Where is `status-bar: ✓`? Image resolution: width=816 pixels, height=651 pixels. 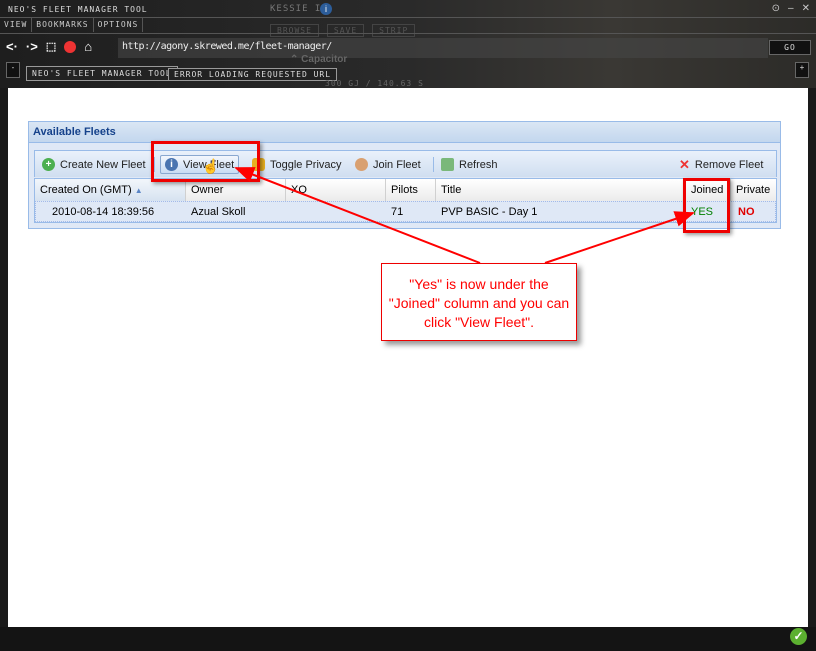 status-bar: ✓ is located at coordinates (408, 639).